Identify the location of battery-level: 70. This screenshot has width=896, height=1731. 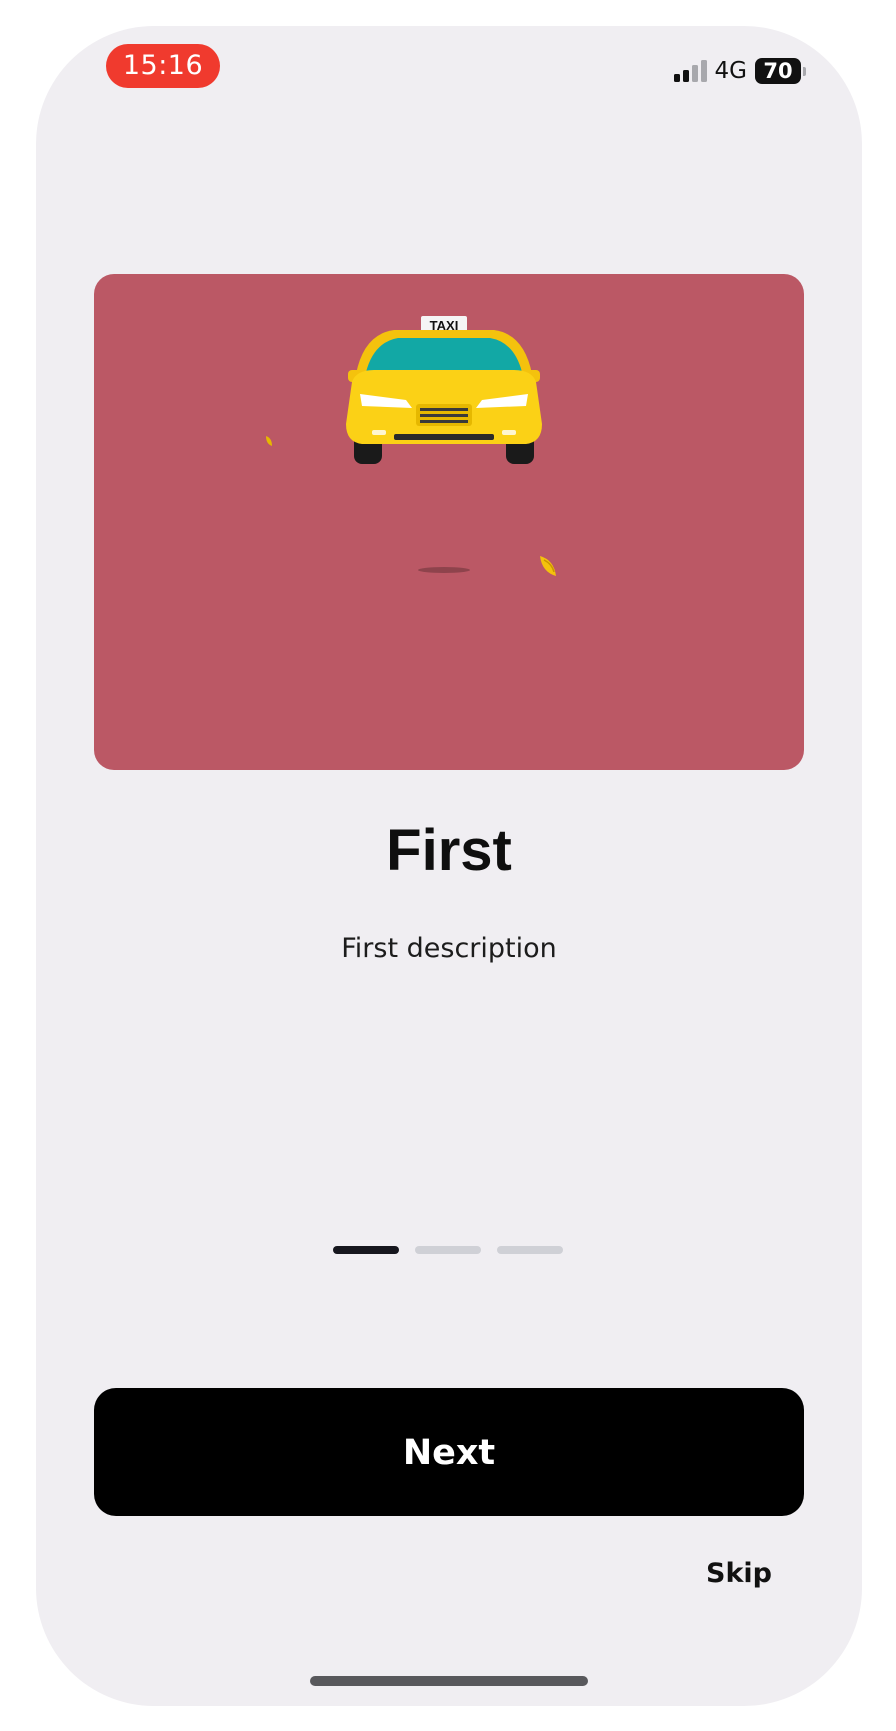
(778, 71).